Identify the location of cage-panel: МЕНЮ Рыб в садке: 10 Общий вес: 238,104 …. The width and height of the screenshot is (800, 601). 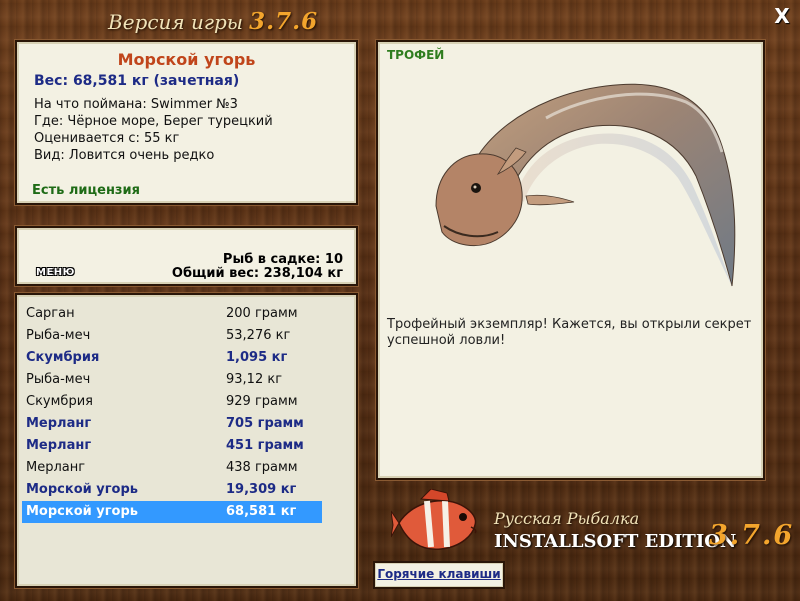
(186, 256).